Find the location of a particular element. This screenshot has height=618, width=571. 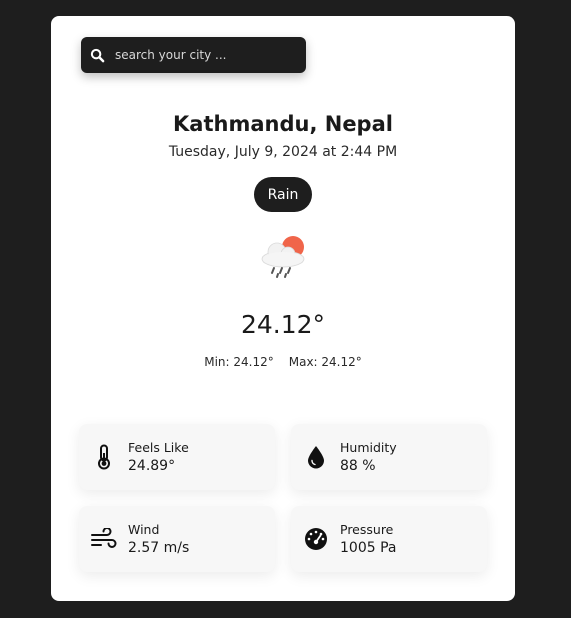

condition-badge: Rain is located at coordinates (283, 194).